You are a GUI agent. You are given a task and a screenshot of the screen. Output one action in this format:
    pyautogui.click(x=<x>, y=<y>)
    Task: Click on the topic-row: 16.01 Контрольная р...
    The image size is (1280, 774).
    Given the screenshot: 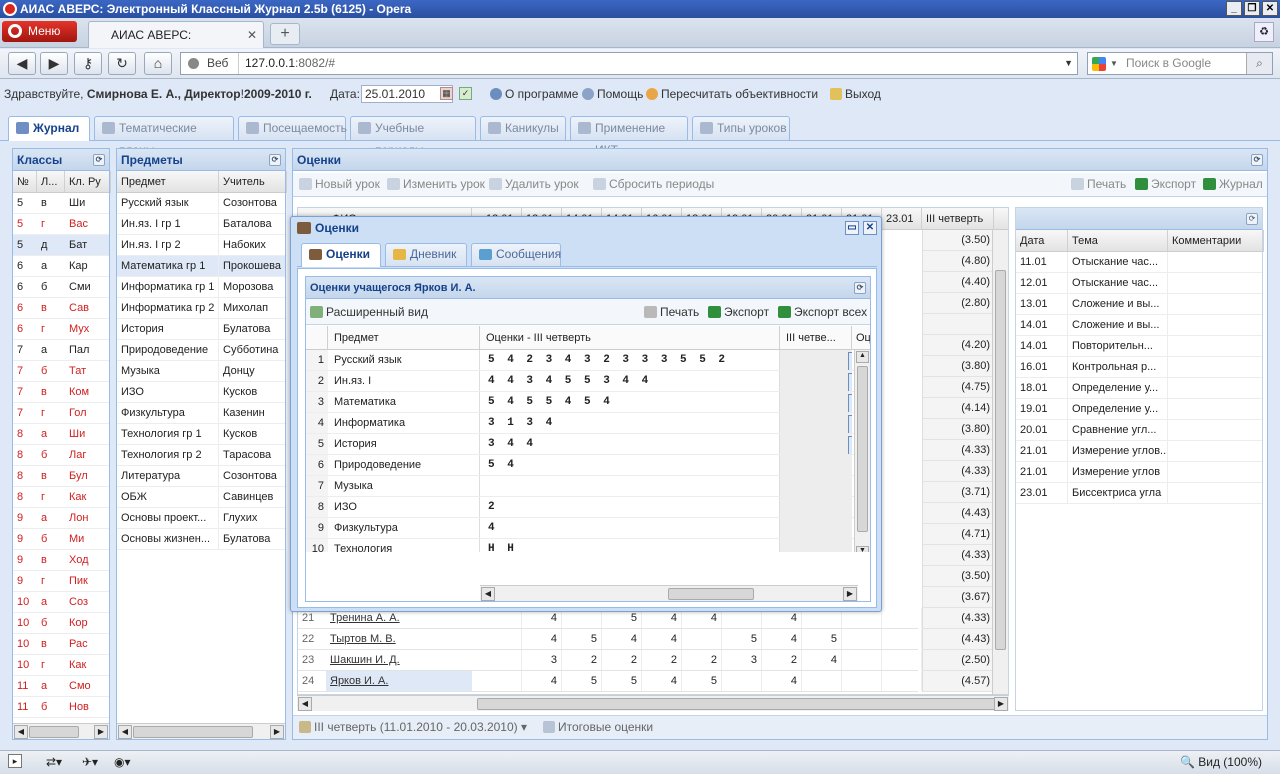 What is the action you would take?
    pyautogui.click(x=1139, y=367)
    